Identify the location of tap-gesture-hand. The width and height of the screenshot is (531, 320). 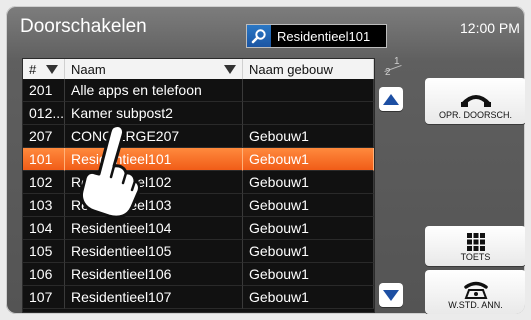
(107, 172).